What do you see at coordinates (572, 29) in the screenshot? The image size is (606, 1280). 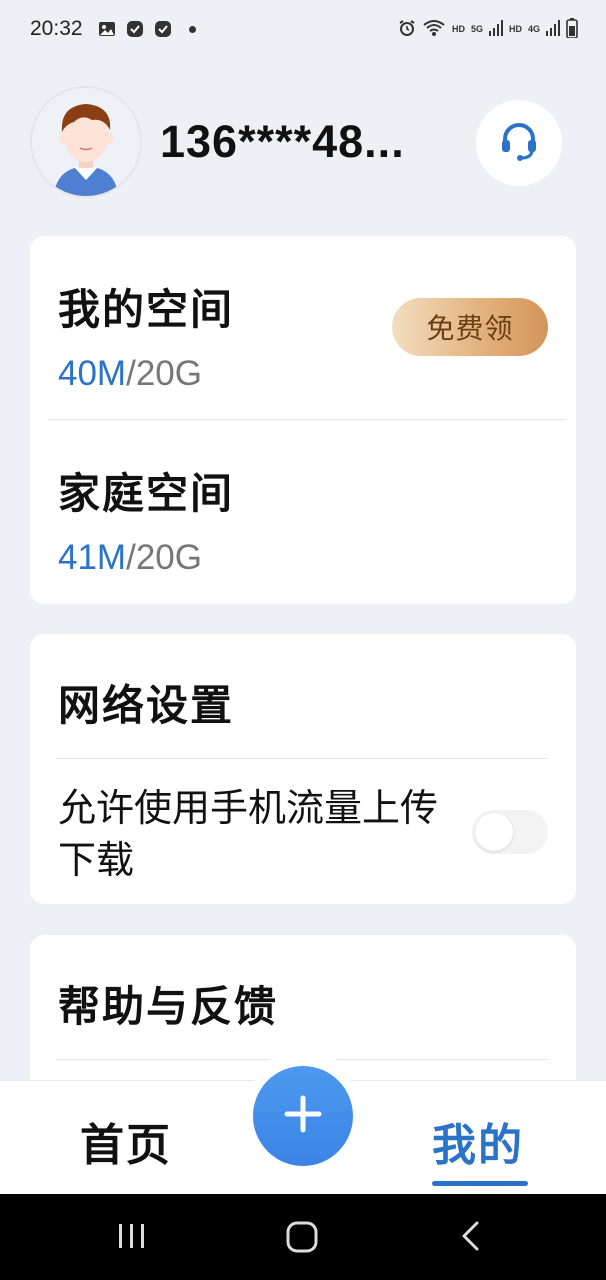 I see `battery-icon` at bounding box center [572, 29].